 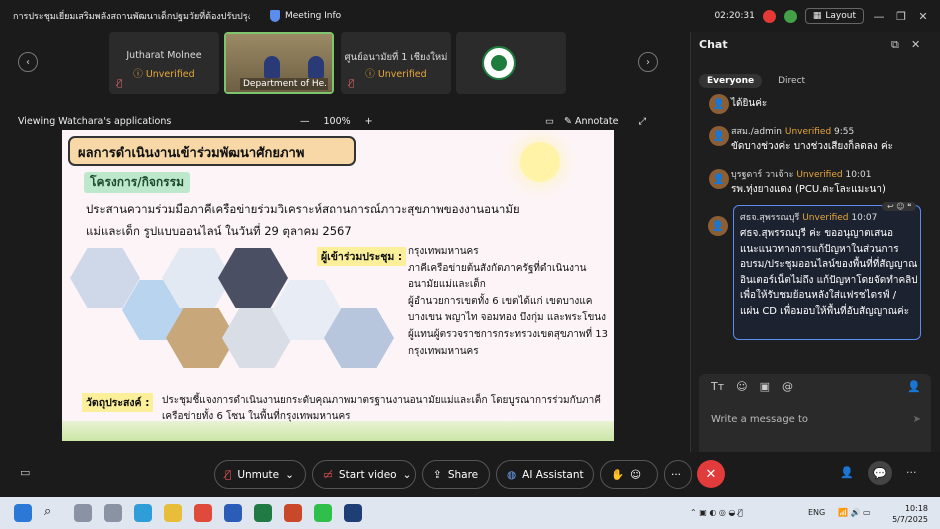 What do you see at coordinates (791, 81) in the screenshot?
I see `tab-direct: Direct` at bounding box center [791, 81].